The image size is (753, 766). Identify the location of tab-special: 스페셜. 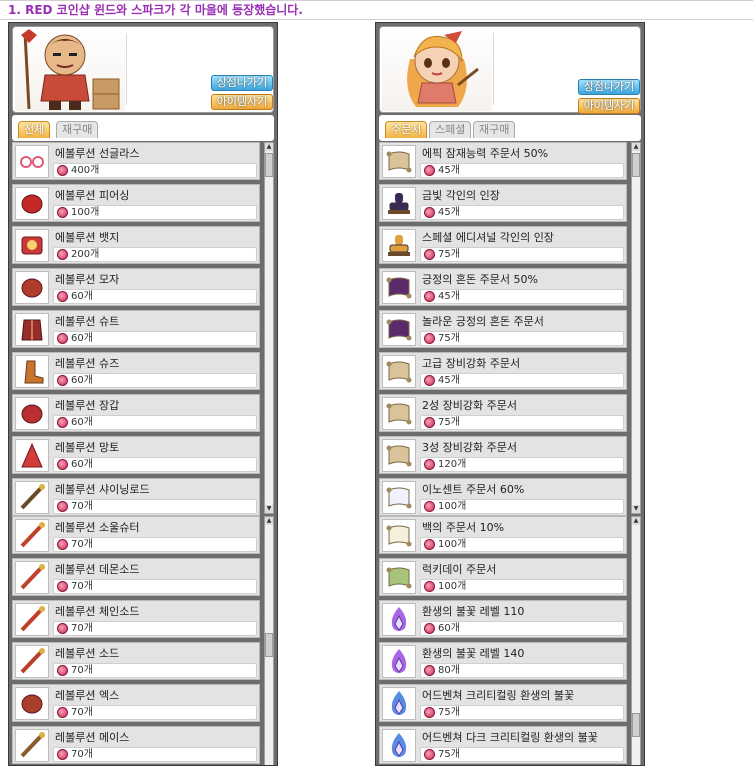
(450, 129).